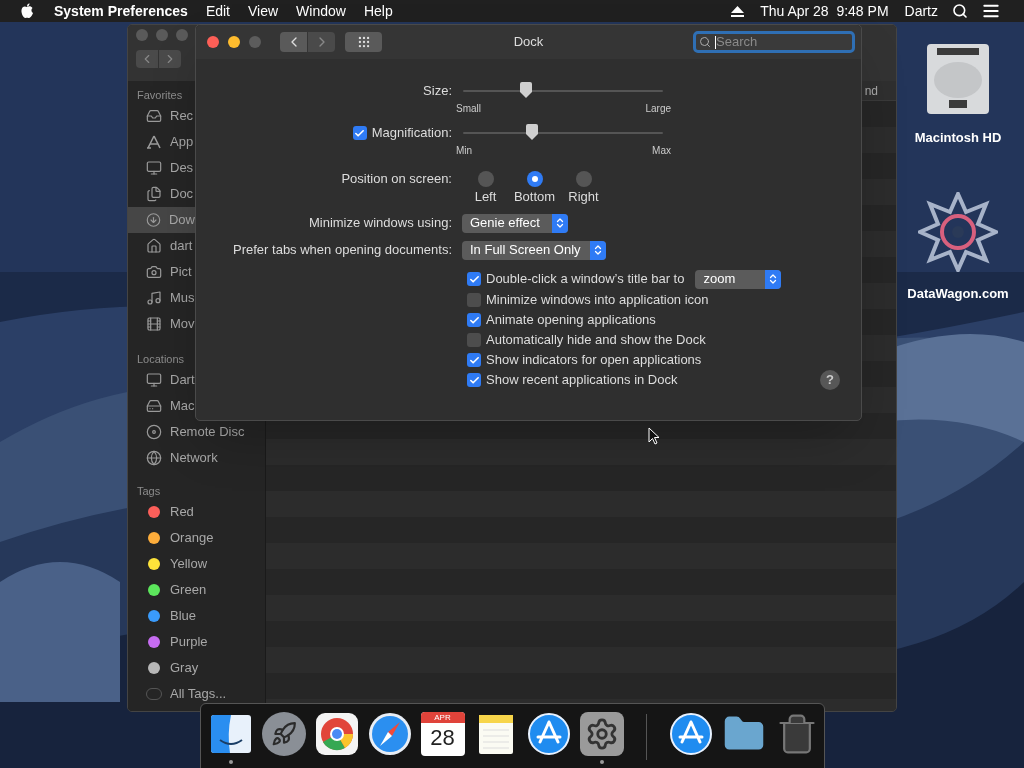  Describe the element at coordinates (188, 590) in the screenshot. I see `sidebar-label: Green` at that location.